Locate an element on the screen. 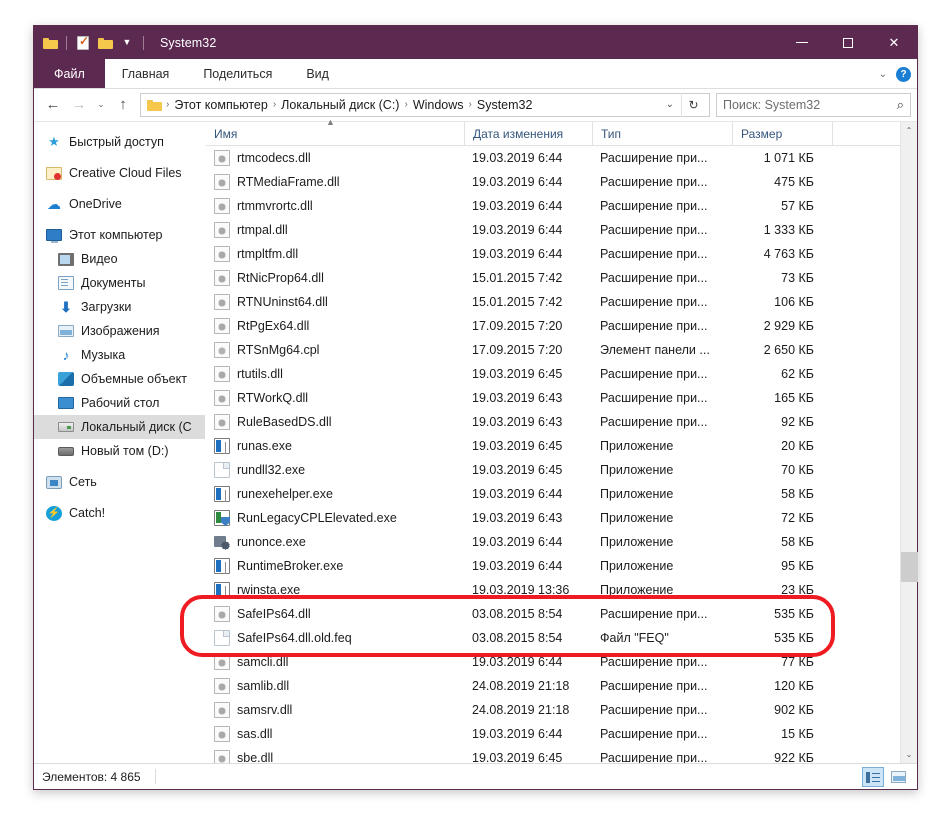  sidebar-item-13: Сеть is located at coordinates (119, 482).